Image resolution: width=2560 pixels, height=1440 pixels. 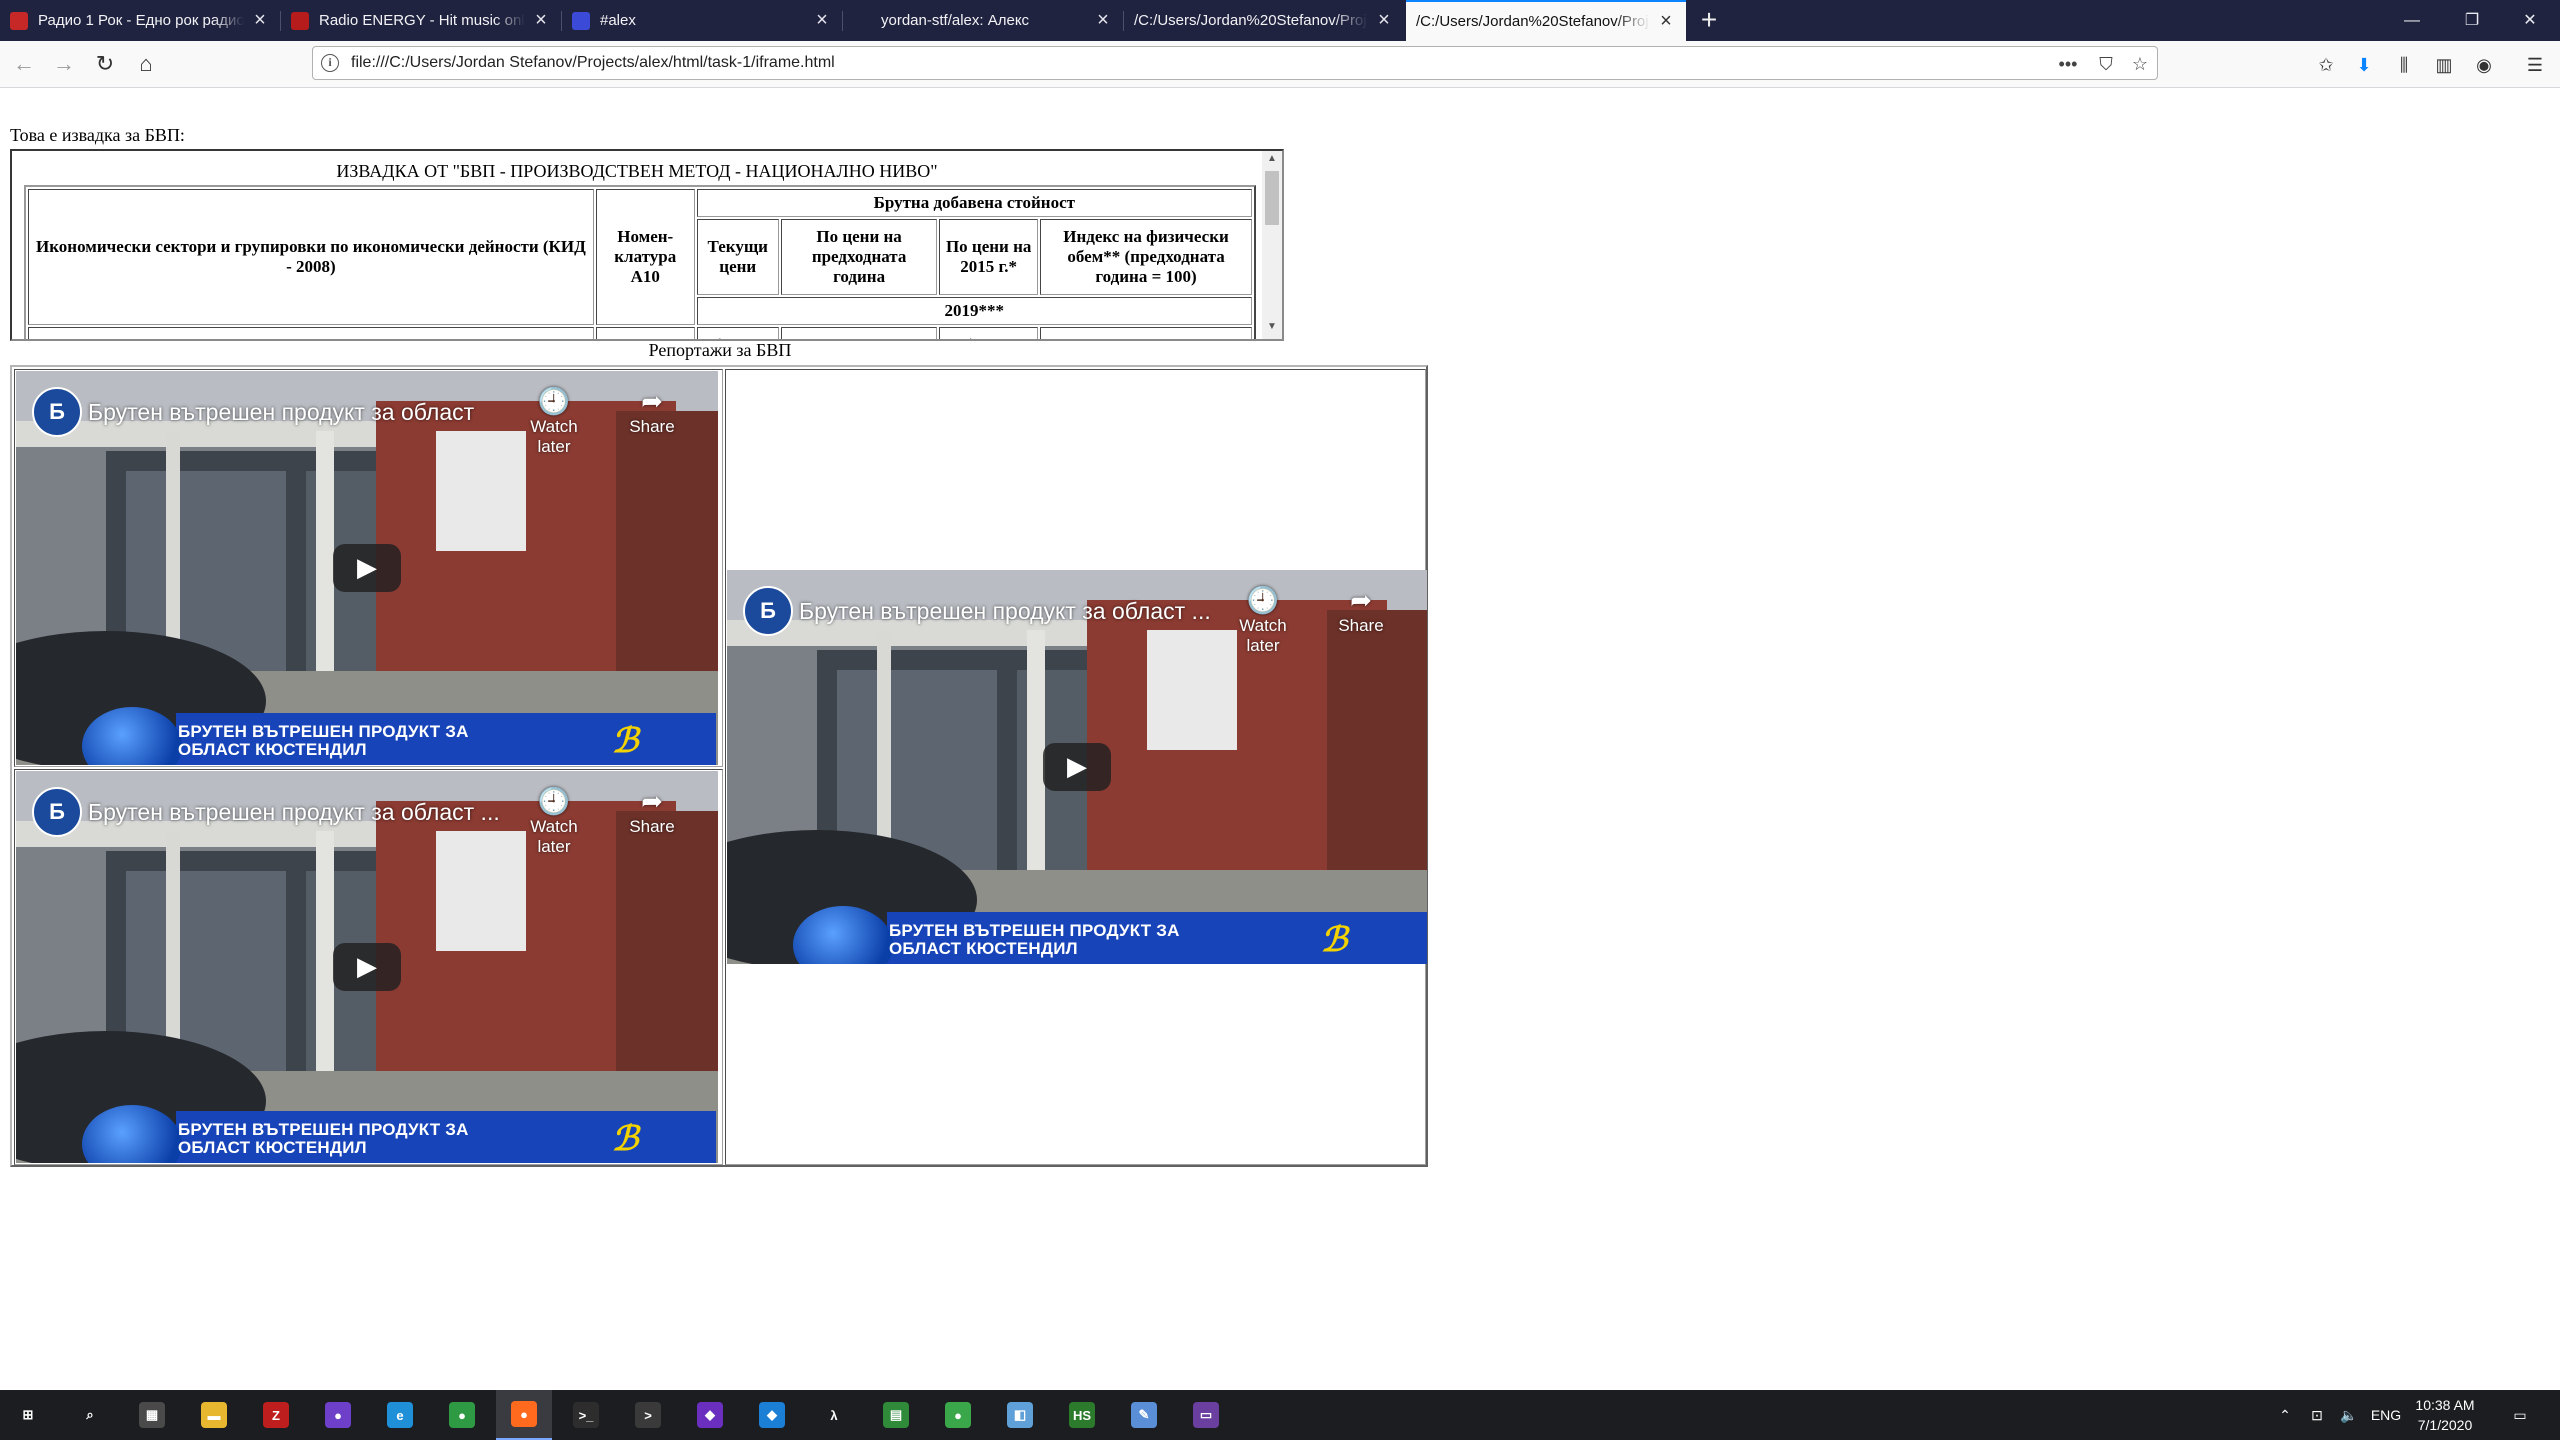 I want to click on firefox-icon: ●, so click(x=524, y=1414).